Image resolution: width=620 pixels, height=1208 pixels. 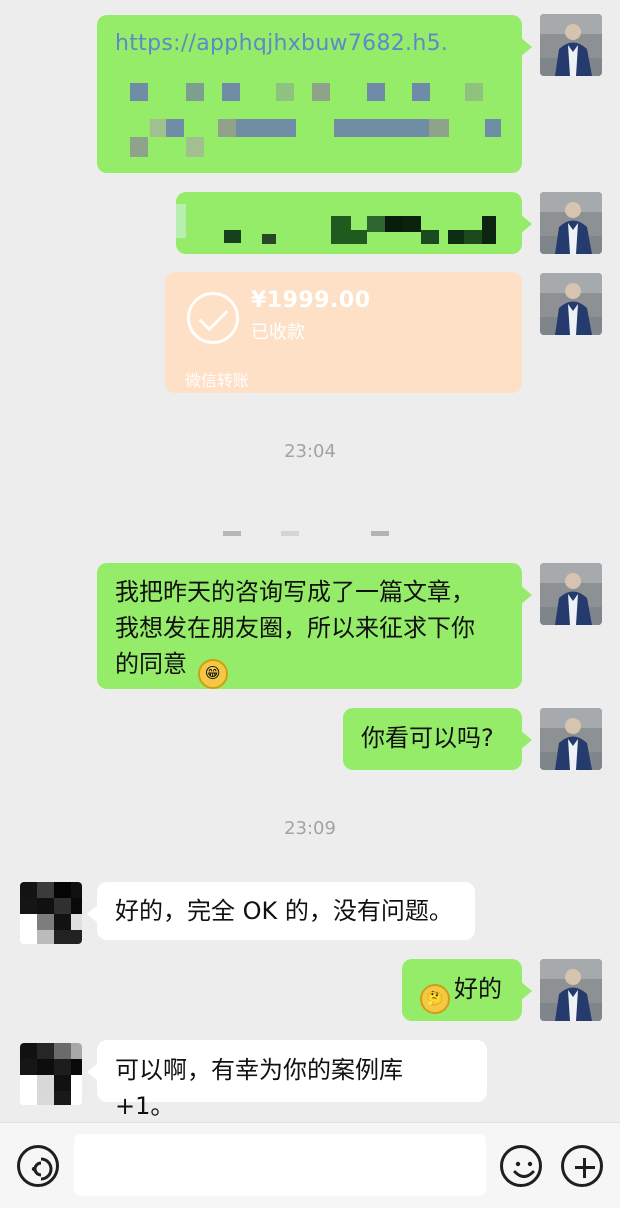 I want to click on voice-button, so click(x=38, y=1166).